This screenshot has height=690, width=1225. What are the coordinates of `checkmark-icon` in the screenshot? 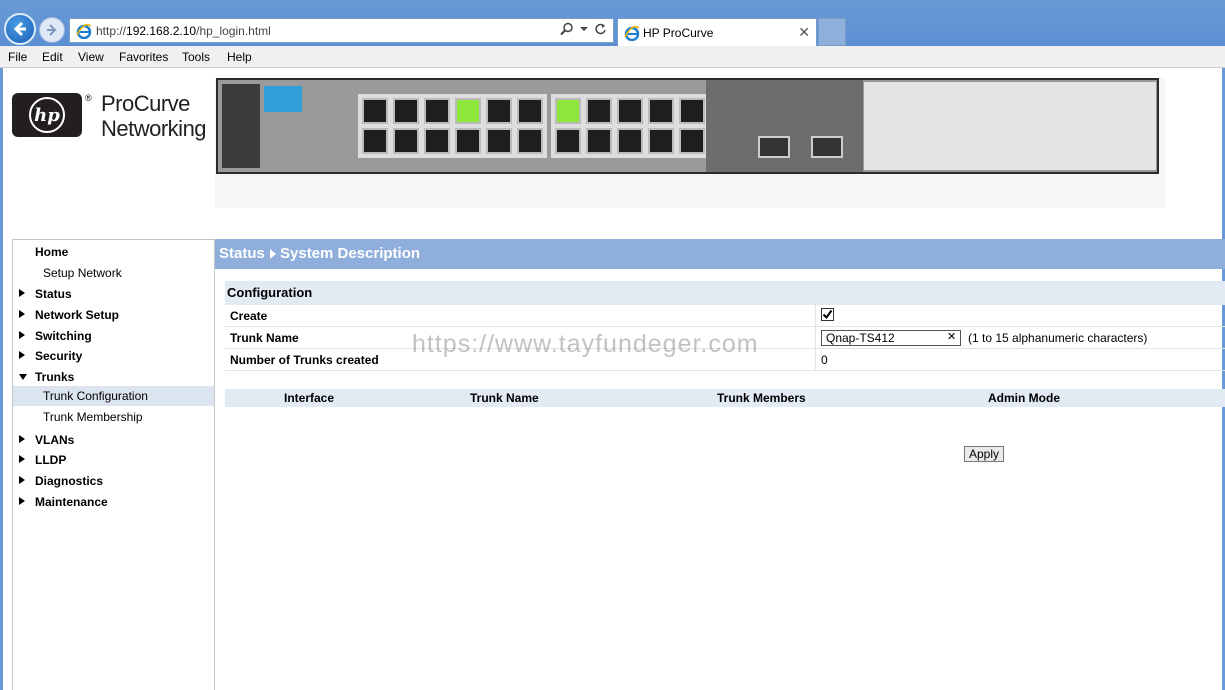 It's located at (827, 314).